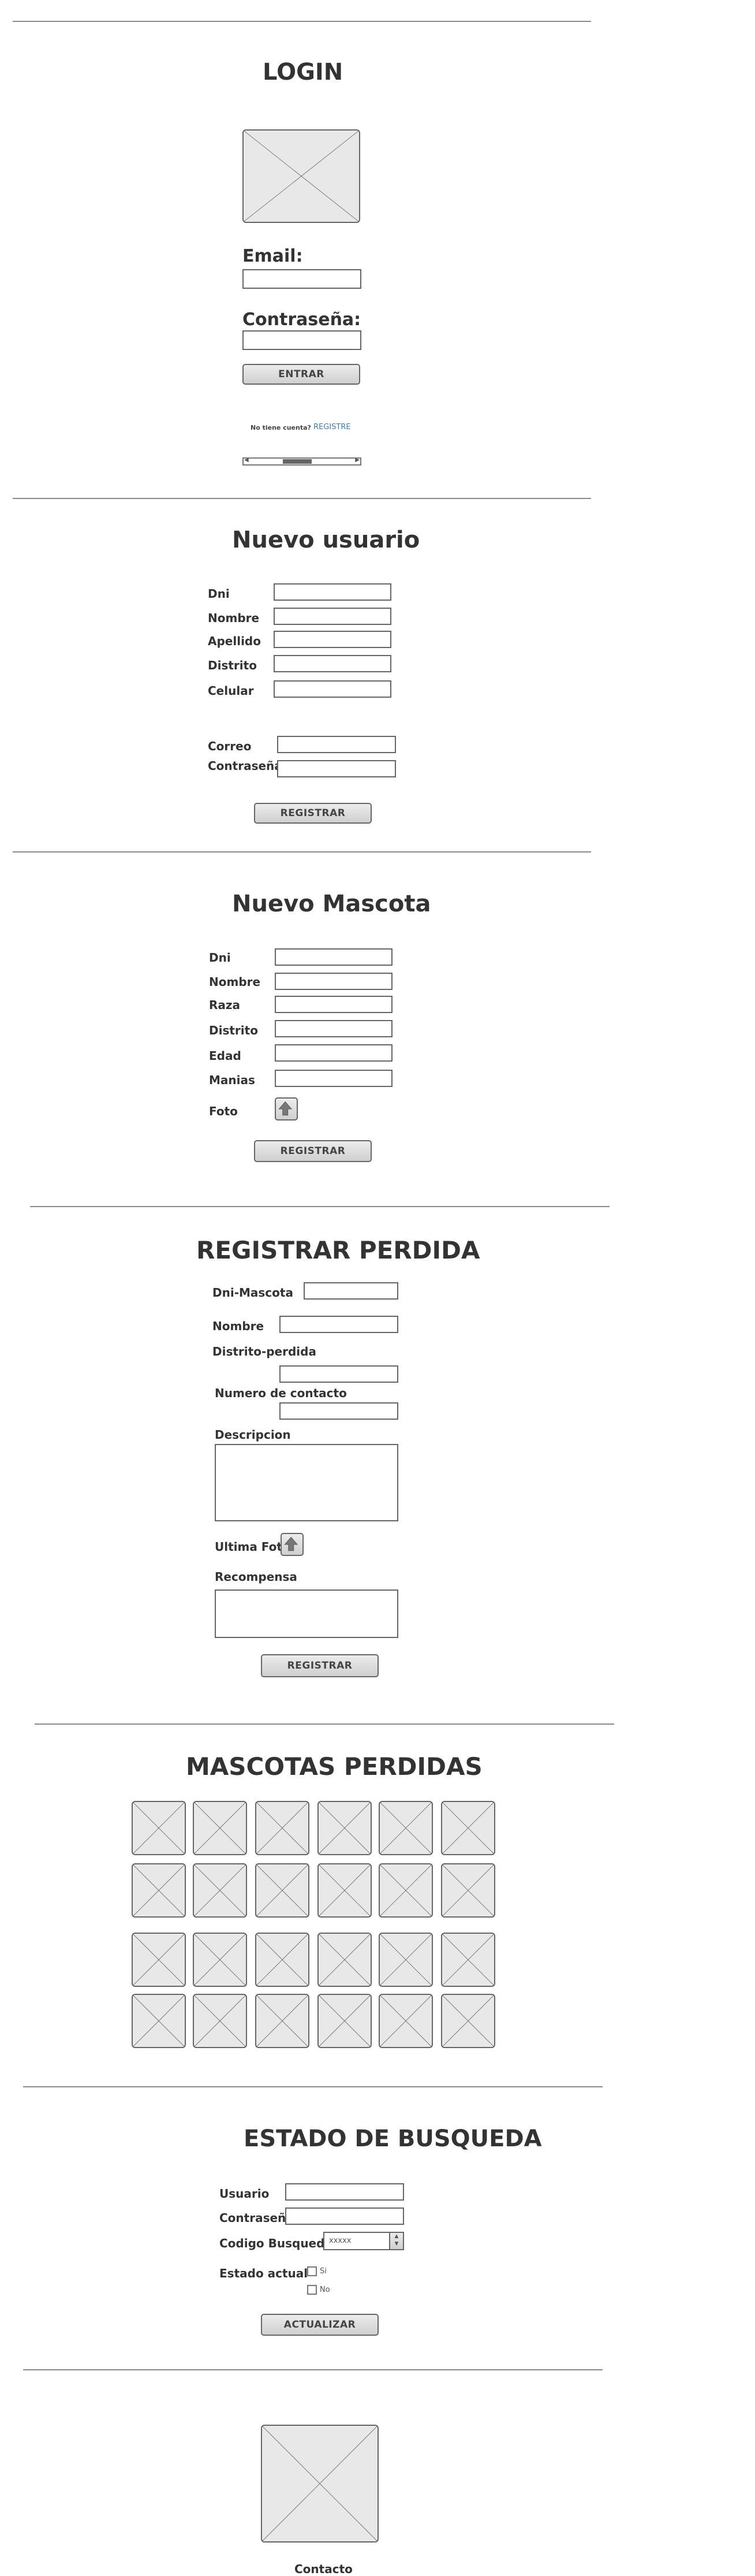 The height and width of the screenshot is (2576, 755). Describe the element at coordinates (245, 2194) in the screenshot. I see `search-user-label: Usuario` at that location.